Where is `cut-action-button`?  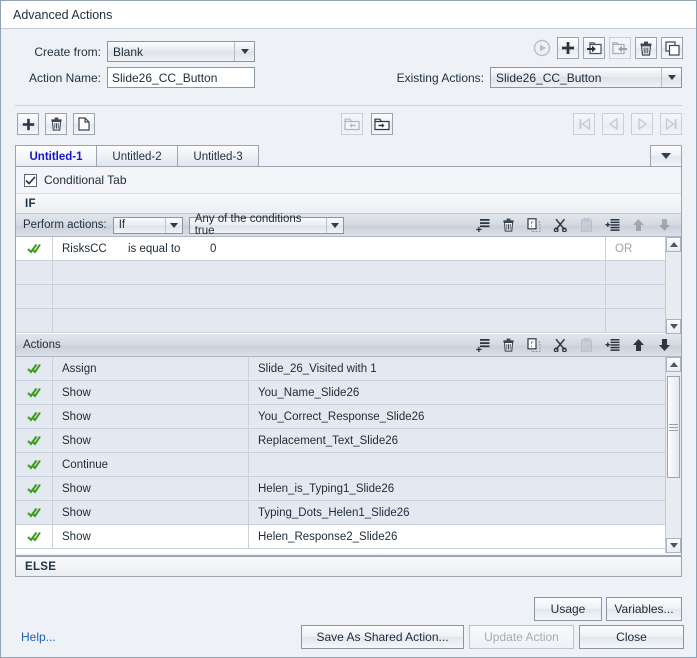
cut-action-button is located at coordinates (560, 345).